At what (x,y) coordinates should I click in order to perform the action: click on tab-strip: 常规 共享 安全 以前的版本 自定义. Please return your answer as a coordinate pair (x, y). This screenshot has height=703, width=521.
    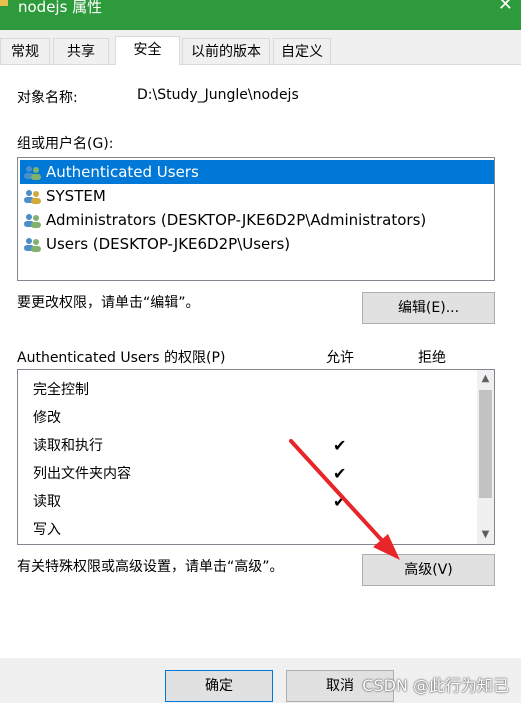
    Looking at the image, I should click on (260, 50).